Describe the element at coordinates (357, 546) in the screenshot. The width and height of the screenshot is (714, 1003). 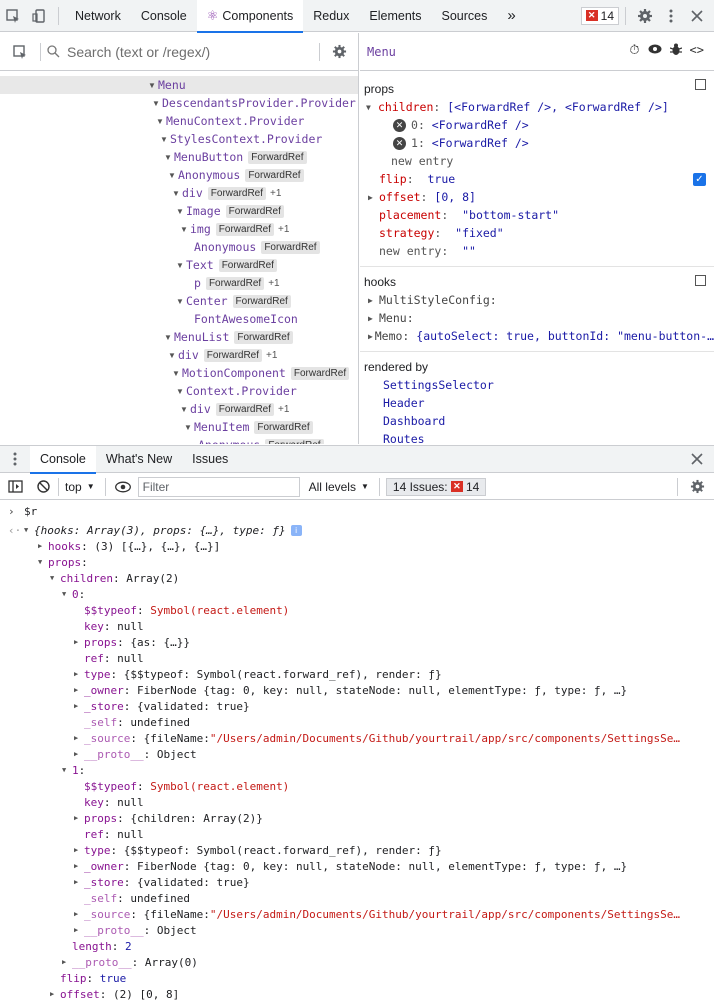
I see `console-tree-line: ▶ hooks: (3) [{…}, {…}, {…}]` at that location.